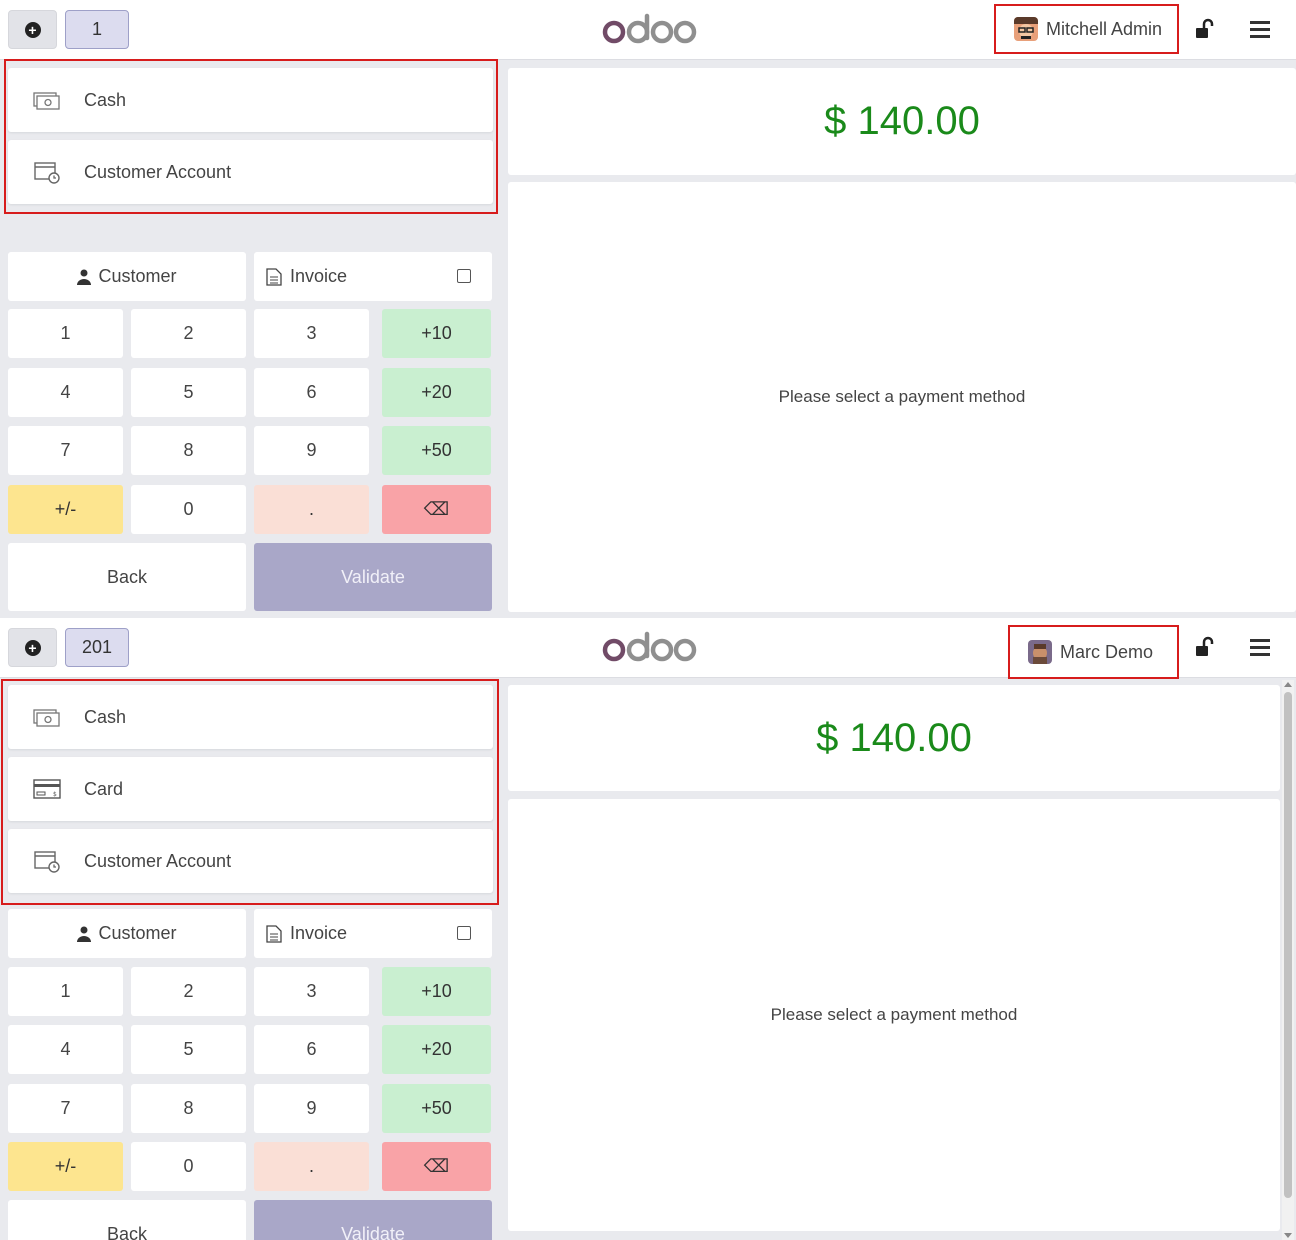 Image resolution: width=1296 pixels, height=1240 pixels. I want to click on cashier-name: Marc Demo, so click(1107, 651).